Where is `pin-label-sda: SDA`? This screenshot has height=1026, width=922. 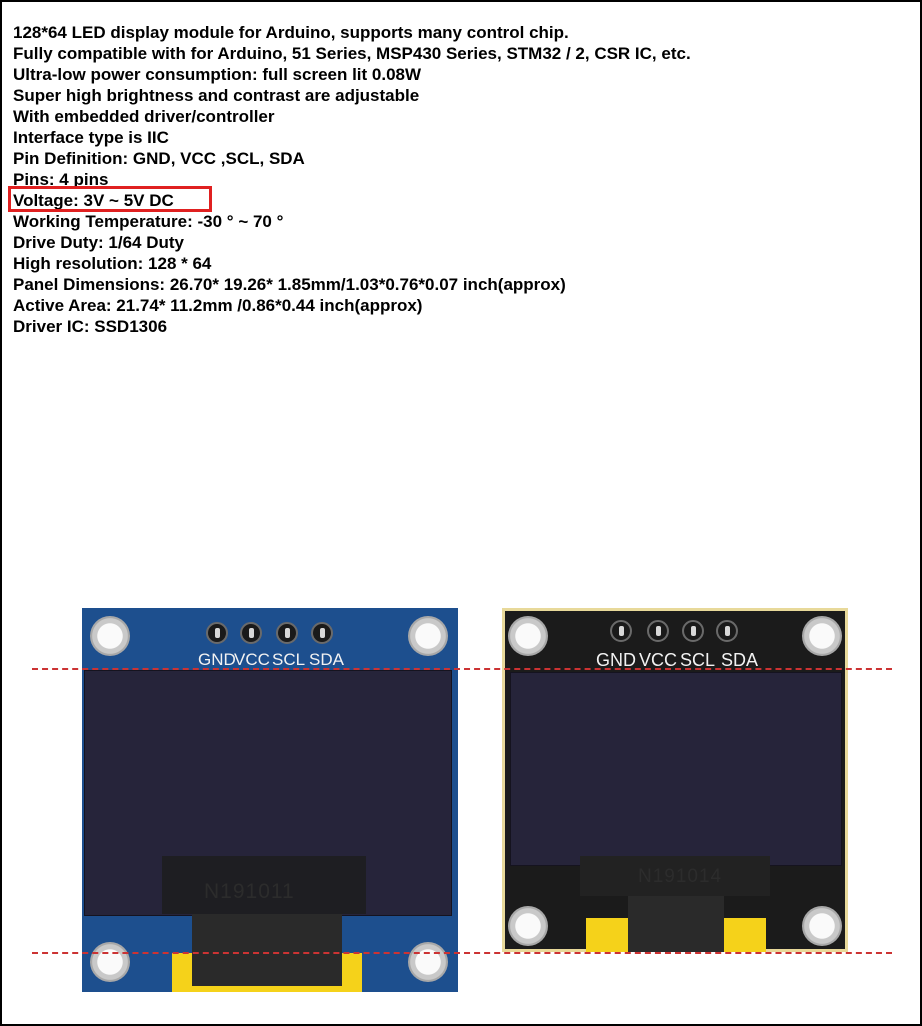 pin-label-sda: SDA is located at coordinates (326, 659).